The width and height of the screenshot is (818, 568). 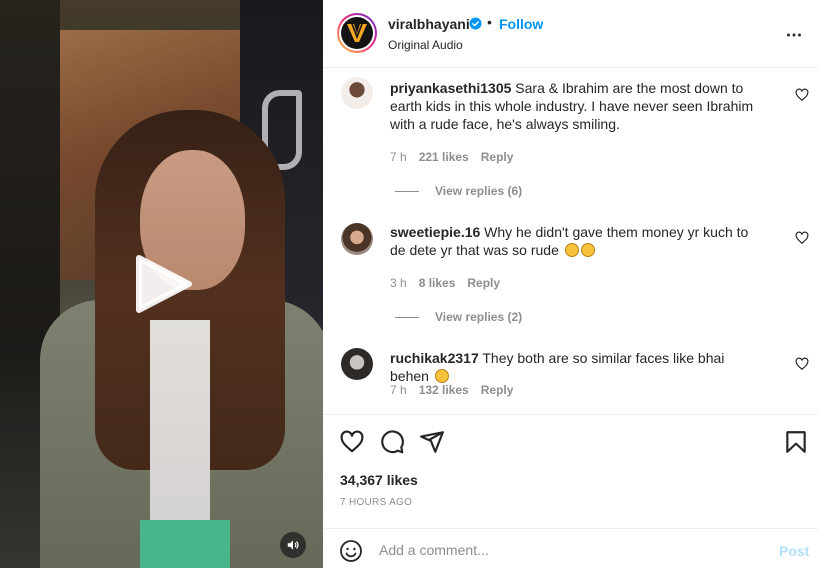 What do you see at coordinates (441, 376) in the screenshot?
I see `smiling-face-icon` at bounding box center [441, 376].